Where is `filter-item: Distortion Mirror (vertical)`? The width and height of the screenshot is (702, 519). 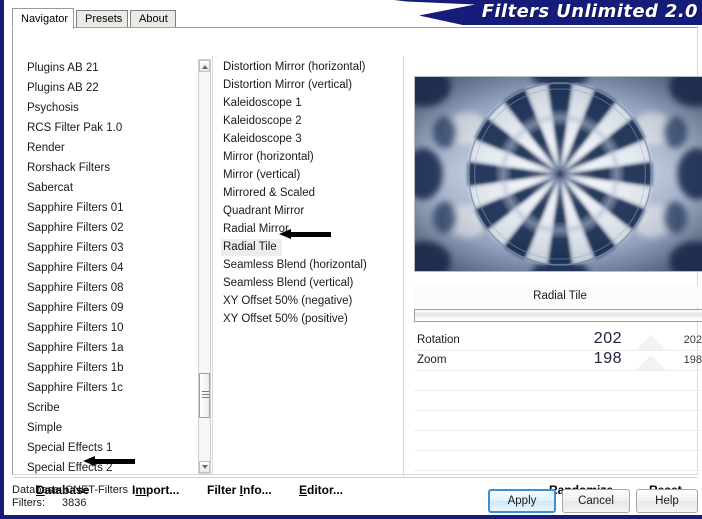 filter-item: Distortion Mirror (vertical) is located at coordinates (311, 85).